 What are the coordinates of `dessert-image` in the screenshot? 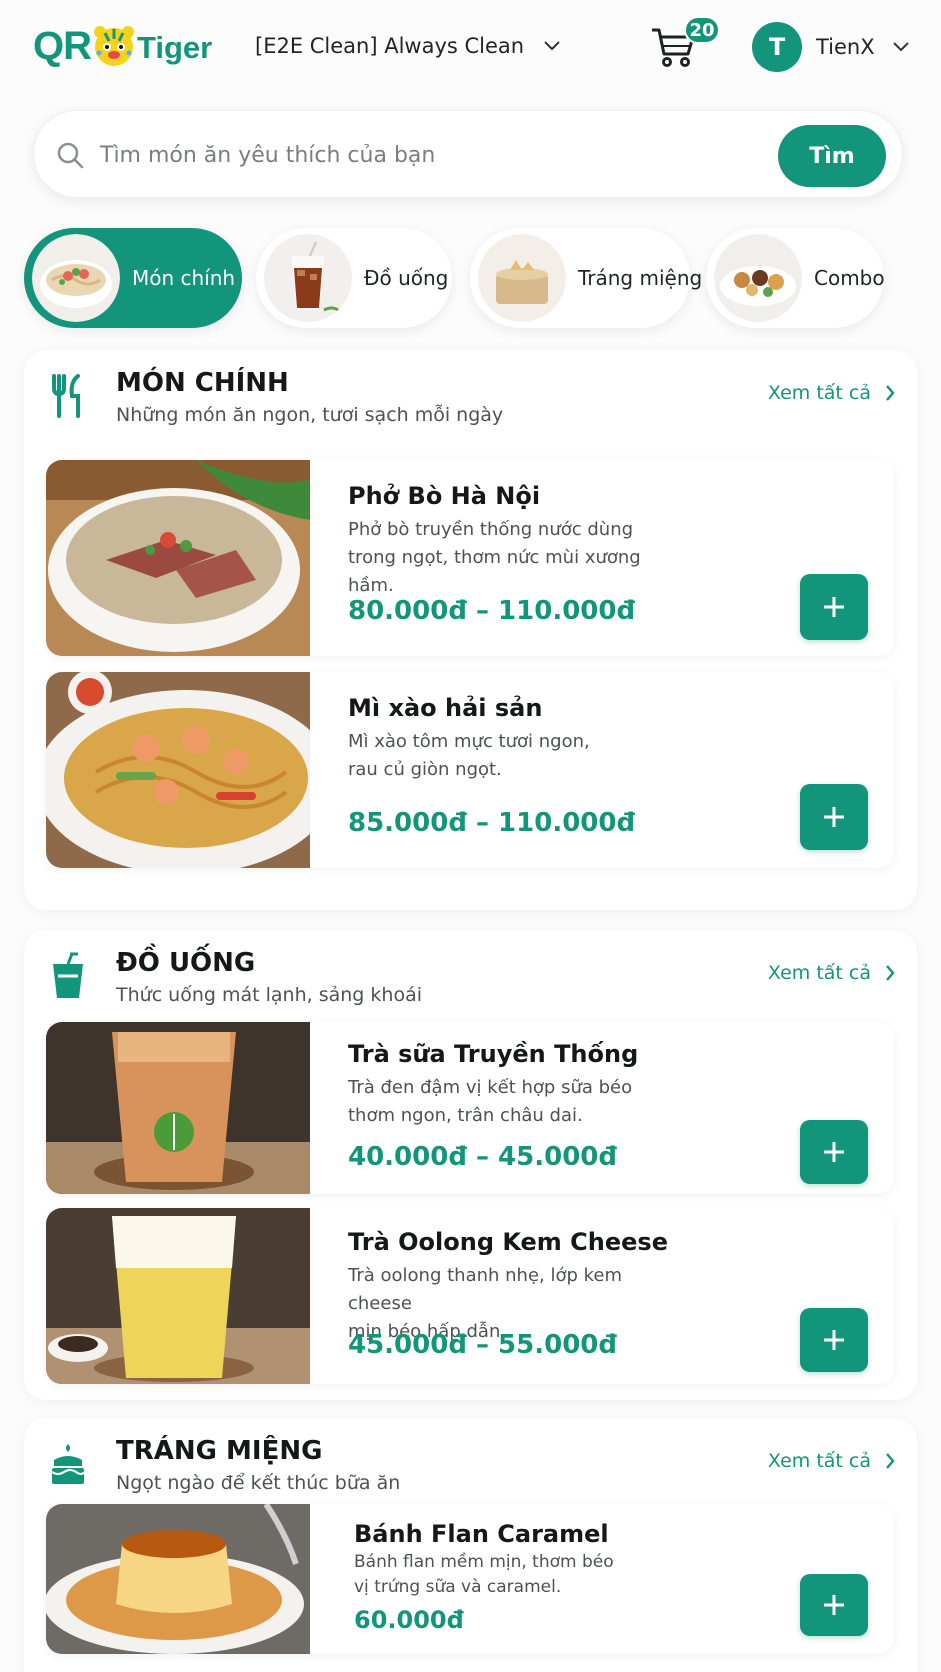 It's located at (522, 278).